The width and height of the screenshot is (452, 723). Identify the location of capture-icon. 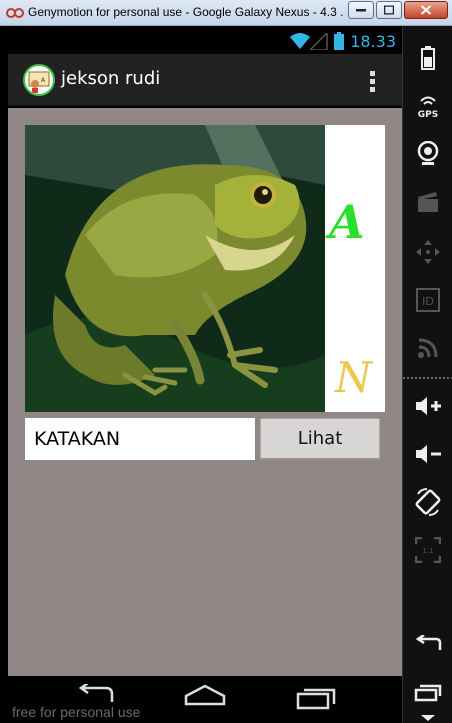
(428, 202).